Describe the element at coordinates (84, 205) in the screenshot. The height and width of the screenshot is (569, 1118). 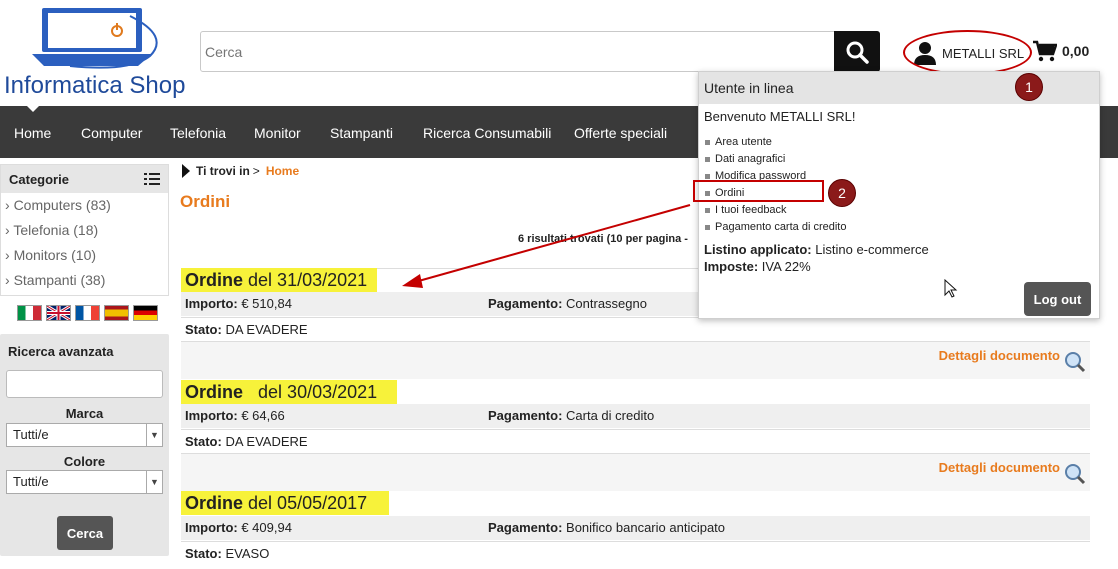
I see `category-item: › Computers (83)` at that location.